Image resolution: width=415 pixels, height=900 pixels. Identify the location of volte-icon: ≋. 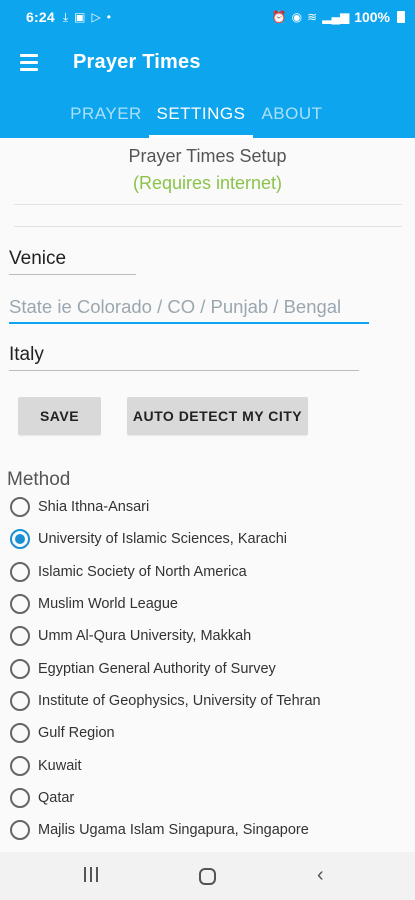
(312, 17).